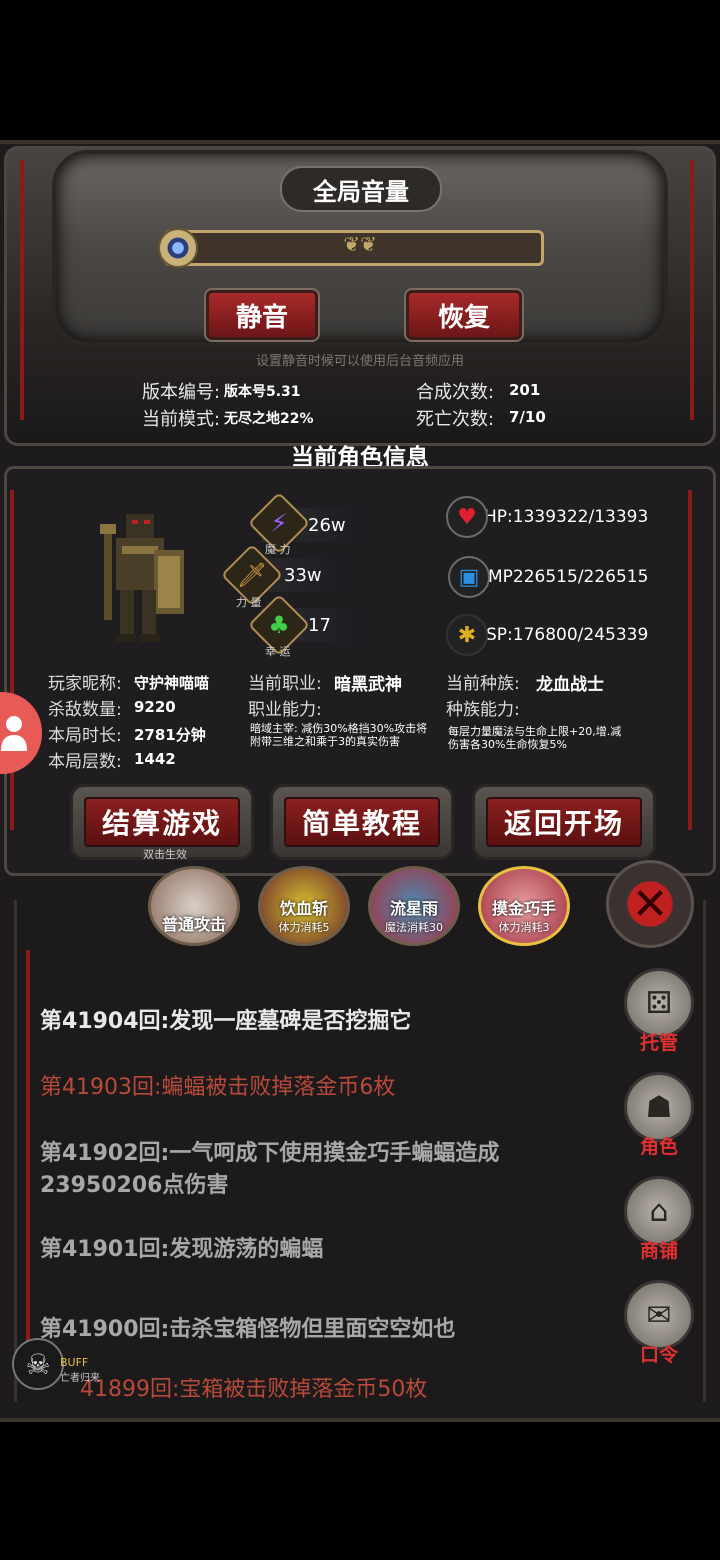 The image size is (720, 1560). Describe the element at coordinates (279, 523) in the screenshot. I see `lightning-icon: ⚡` at that location.